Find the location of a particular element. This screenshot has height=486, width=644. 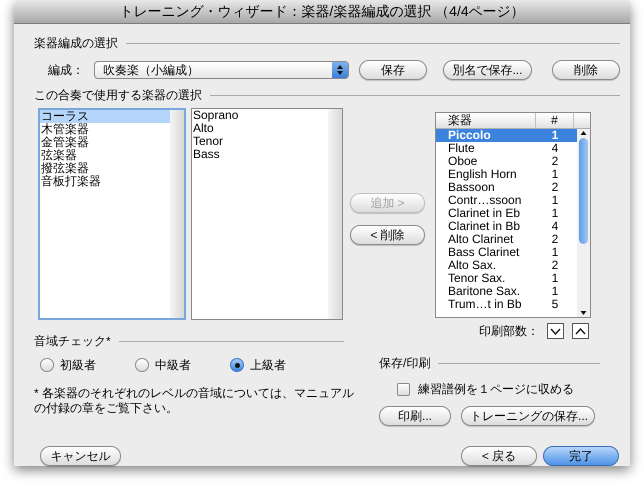

remove-button: < 削除 is located at coordinates (387, 235).